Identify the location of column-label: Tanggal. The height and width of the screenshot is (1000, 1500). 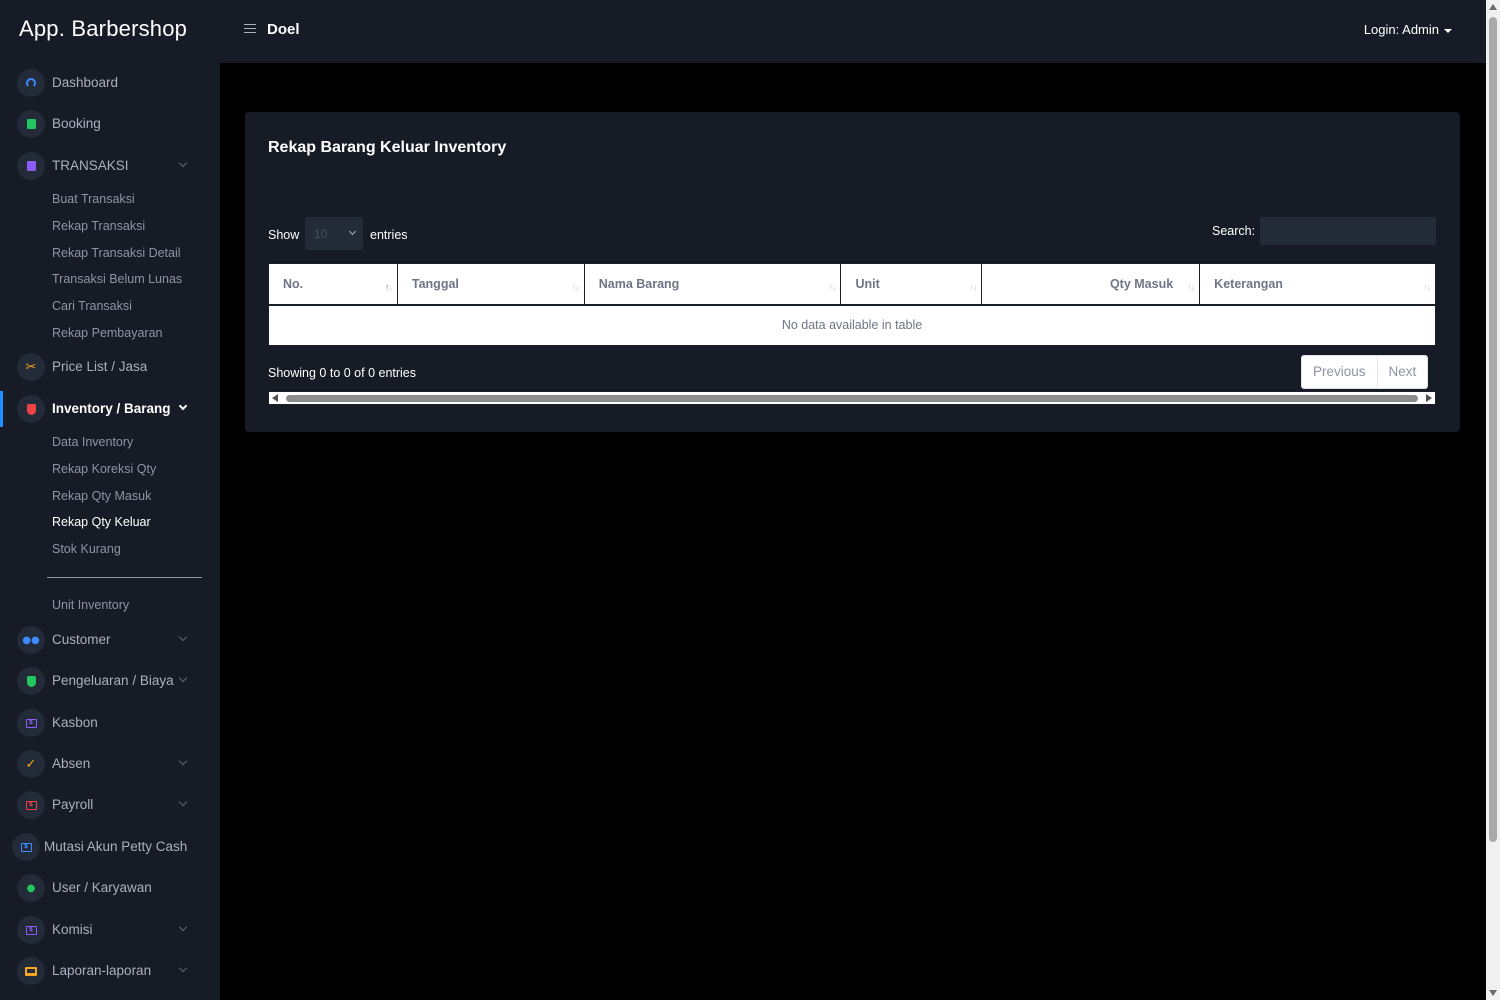
(435, 283).